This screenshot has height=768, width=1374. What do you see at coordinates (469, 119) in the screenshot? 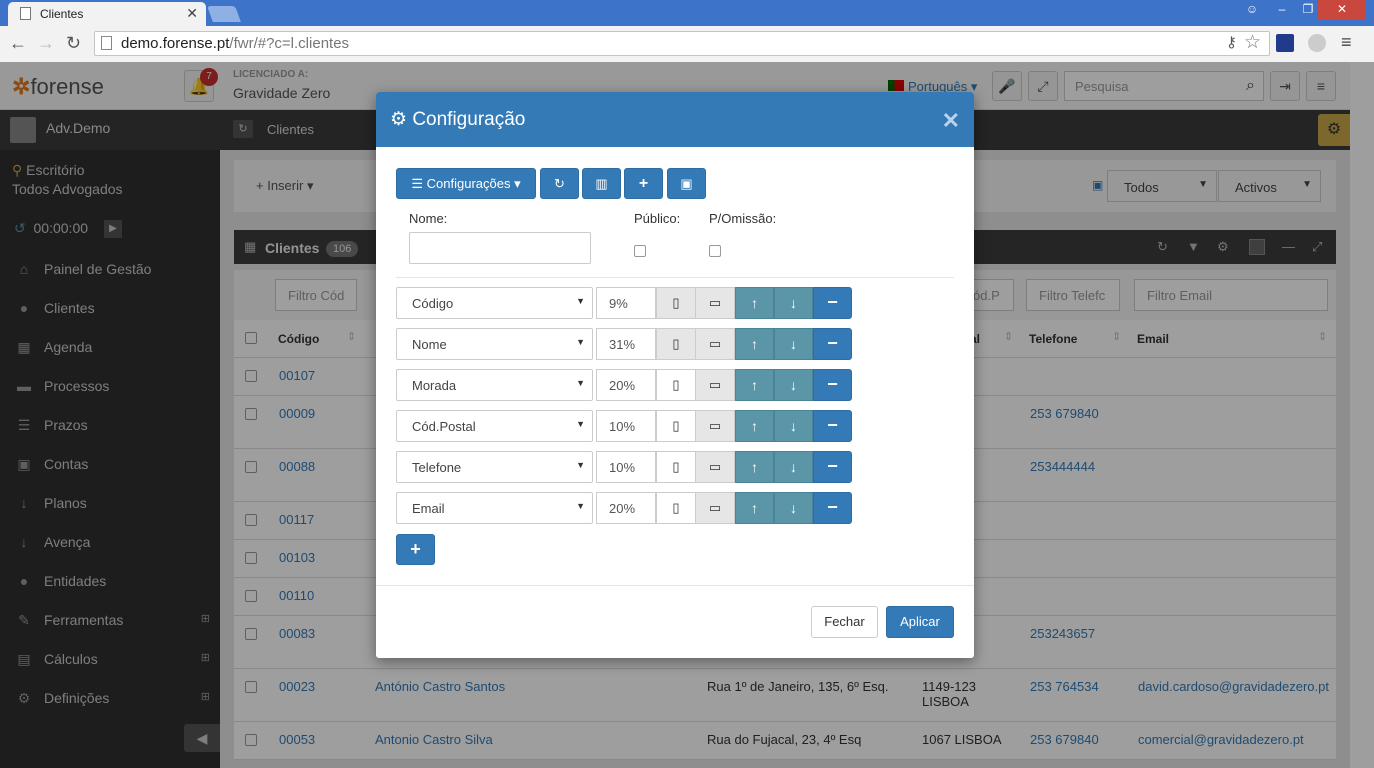
I see `modal-title: Configuração` at bounding box center [469, 119].